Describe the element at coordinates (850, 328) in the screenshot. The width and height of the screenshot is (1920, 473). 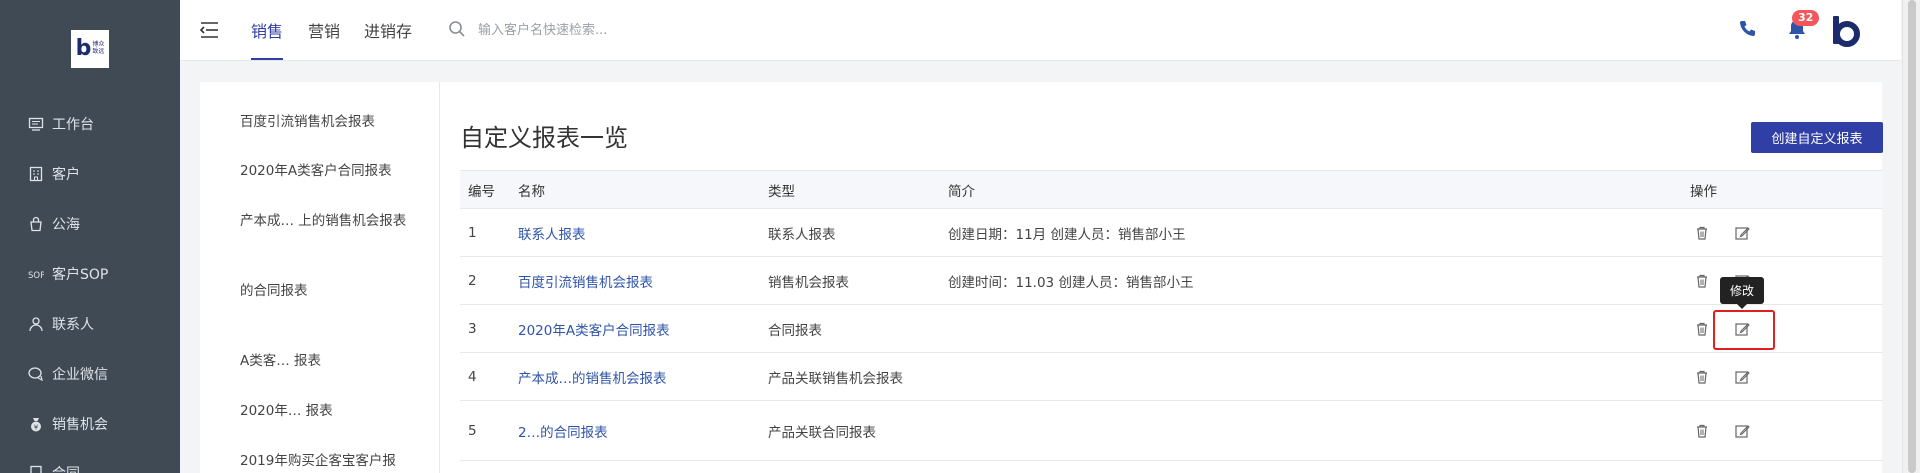
I see `row-type: 合同报表` at that location.